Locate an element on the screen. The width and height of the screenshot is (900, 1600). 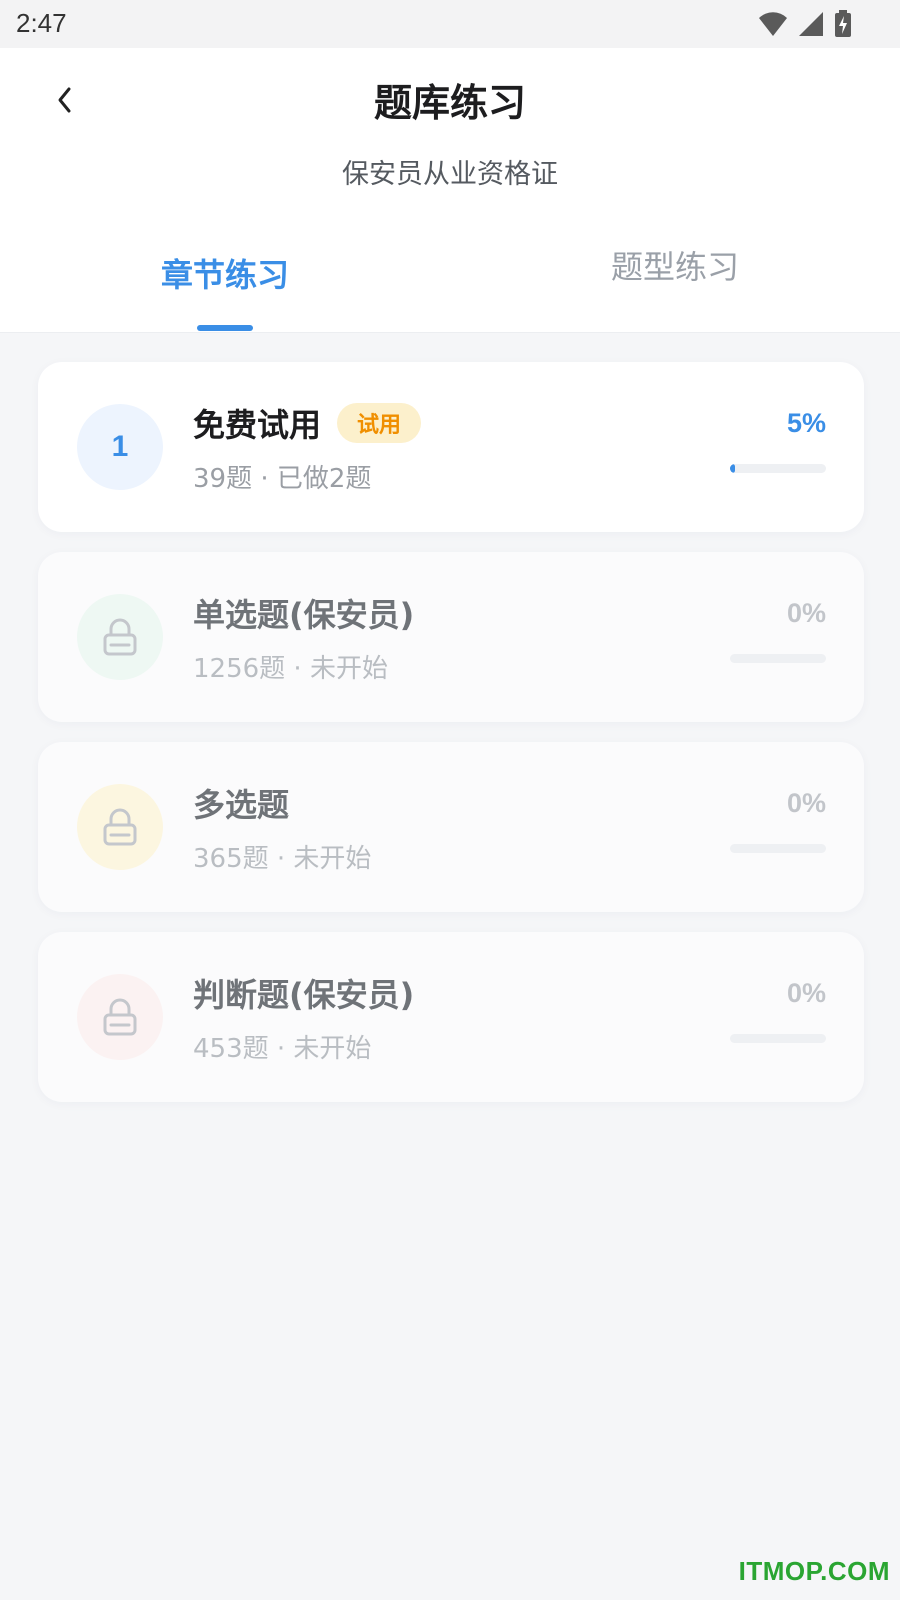
chapter-percent: 5% is located at coordinates (806, 423).